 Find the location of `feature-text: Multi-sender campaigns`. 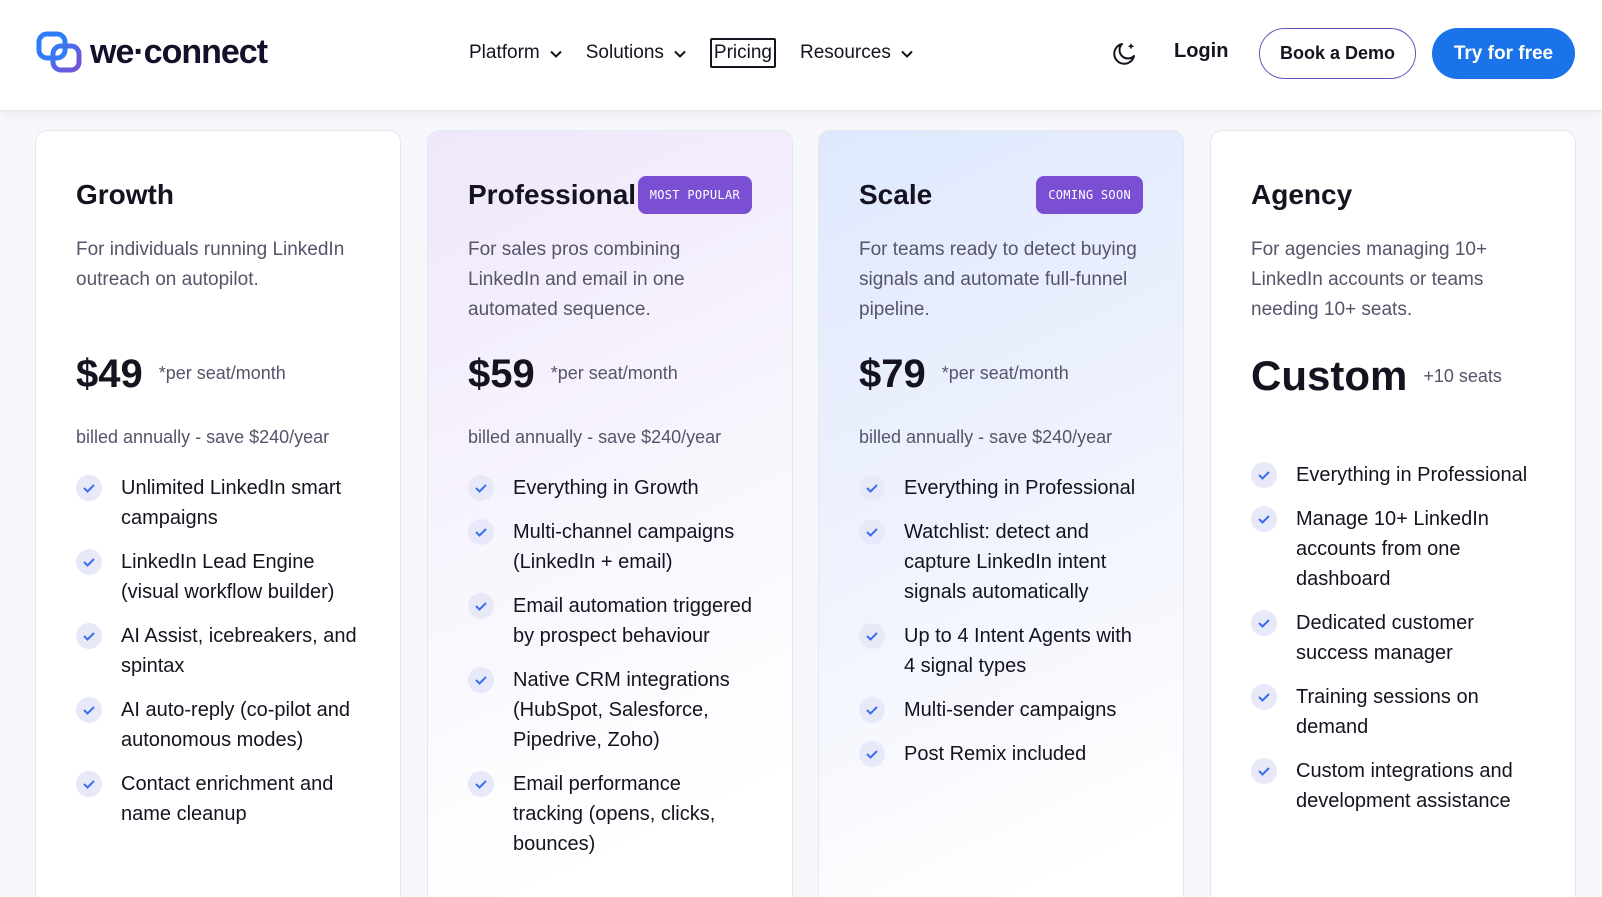

feature-text: Multi-sender campaigns is located at coordinates (1010, 710).